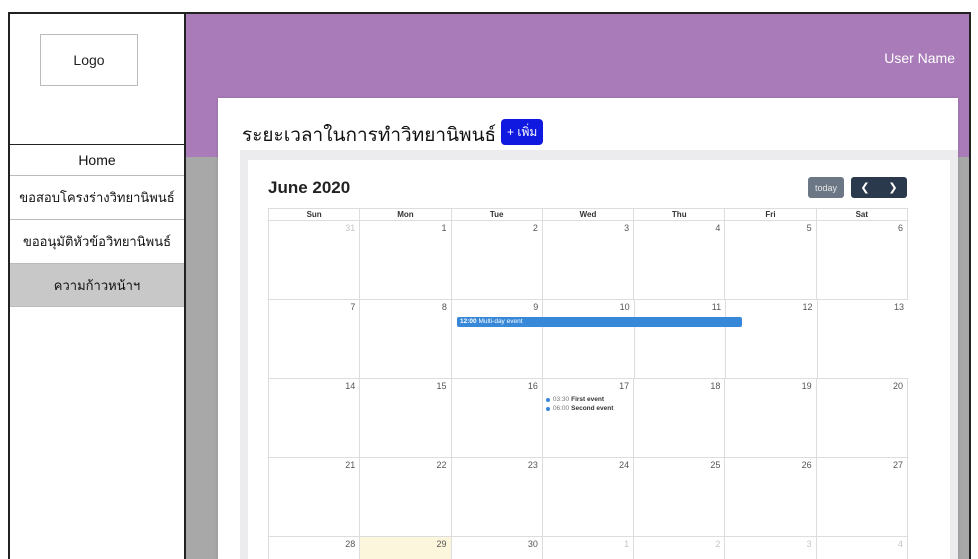  What do you see at coordinates (715, 386) in the screenshot?
I see `day-number: 18` at bounding box center [715, 386].